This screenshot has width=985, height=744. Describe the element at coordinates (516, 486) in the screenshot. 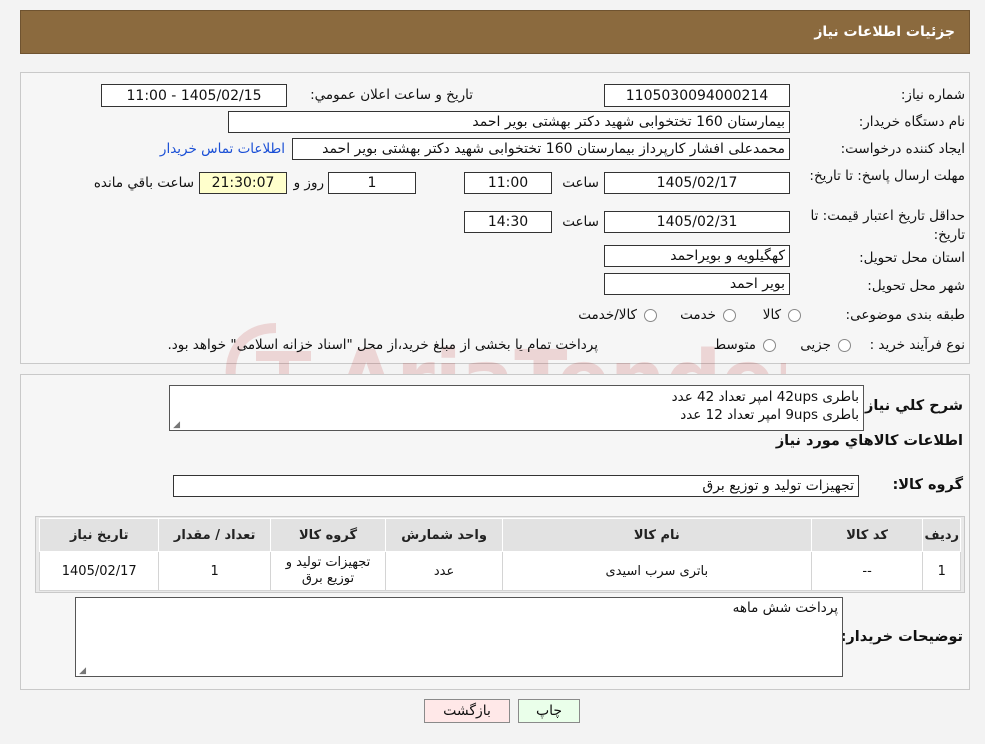

I see `goods-group-field: تجهیزات تولید و توزیع برق` at that location.